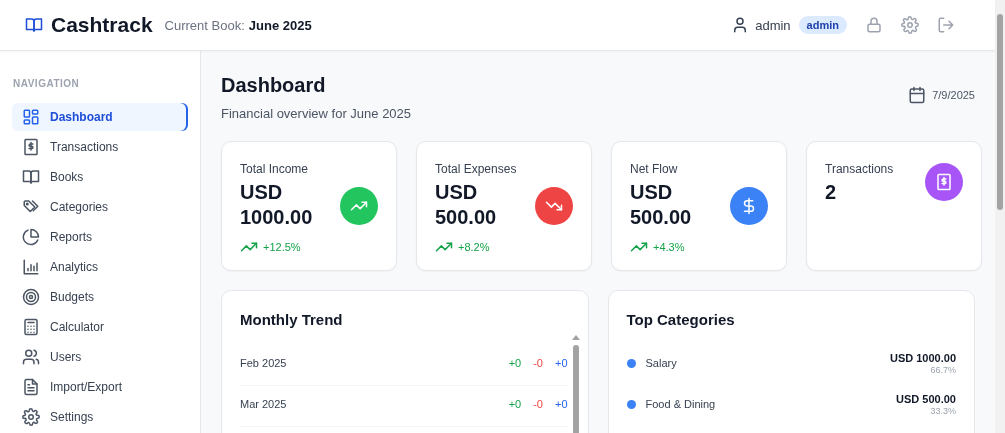 This screenshot has width=1005, height=433. What do you see at coordinates (277, 205) in the screenshot?
I see `stat-value: USD 1000.00` at bounding box center [277, 205].